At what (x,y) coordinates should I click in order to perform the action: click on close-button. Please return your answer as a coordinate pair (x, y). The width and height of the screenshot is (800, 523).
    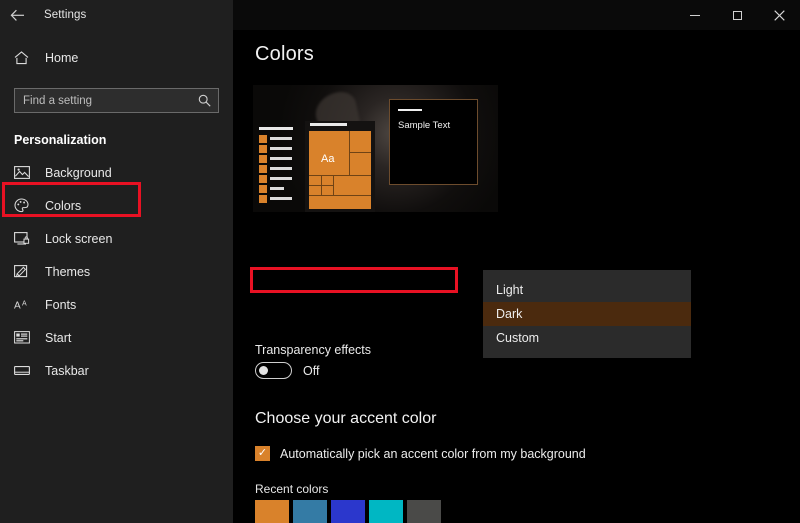
    Looking at the image, I should click on (779, 15).